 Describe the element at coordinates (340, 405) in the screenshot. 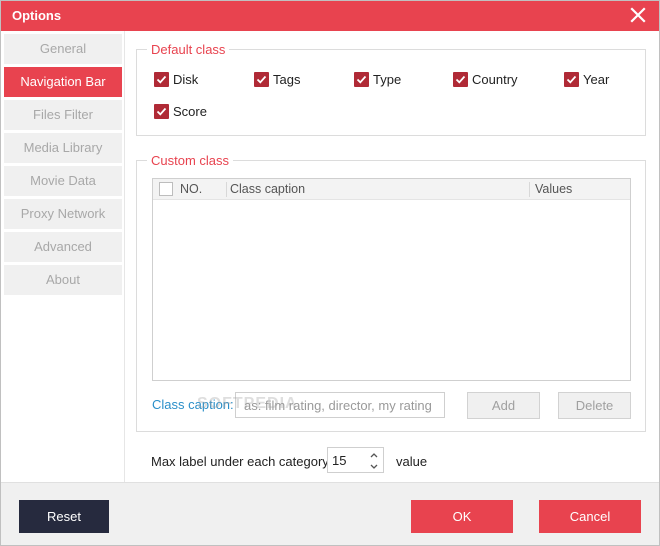

I see `class-caption-input` at that location.